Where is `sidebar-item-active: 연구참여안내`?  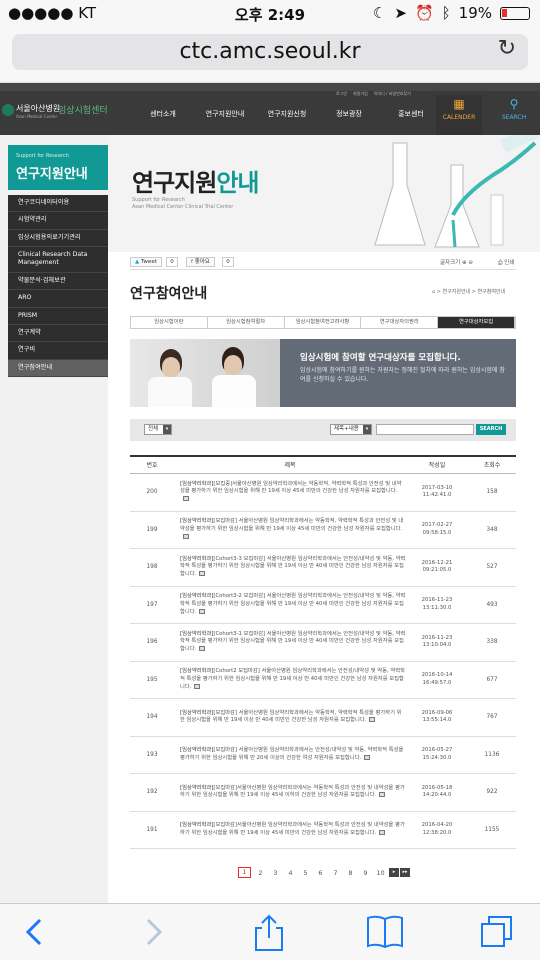
sidebar-item-active: 연구참여안내 is located at coordinates (58, 368).